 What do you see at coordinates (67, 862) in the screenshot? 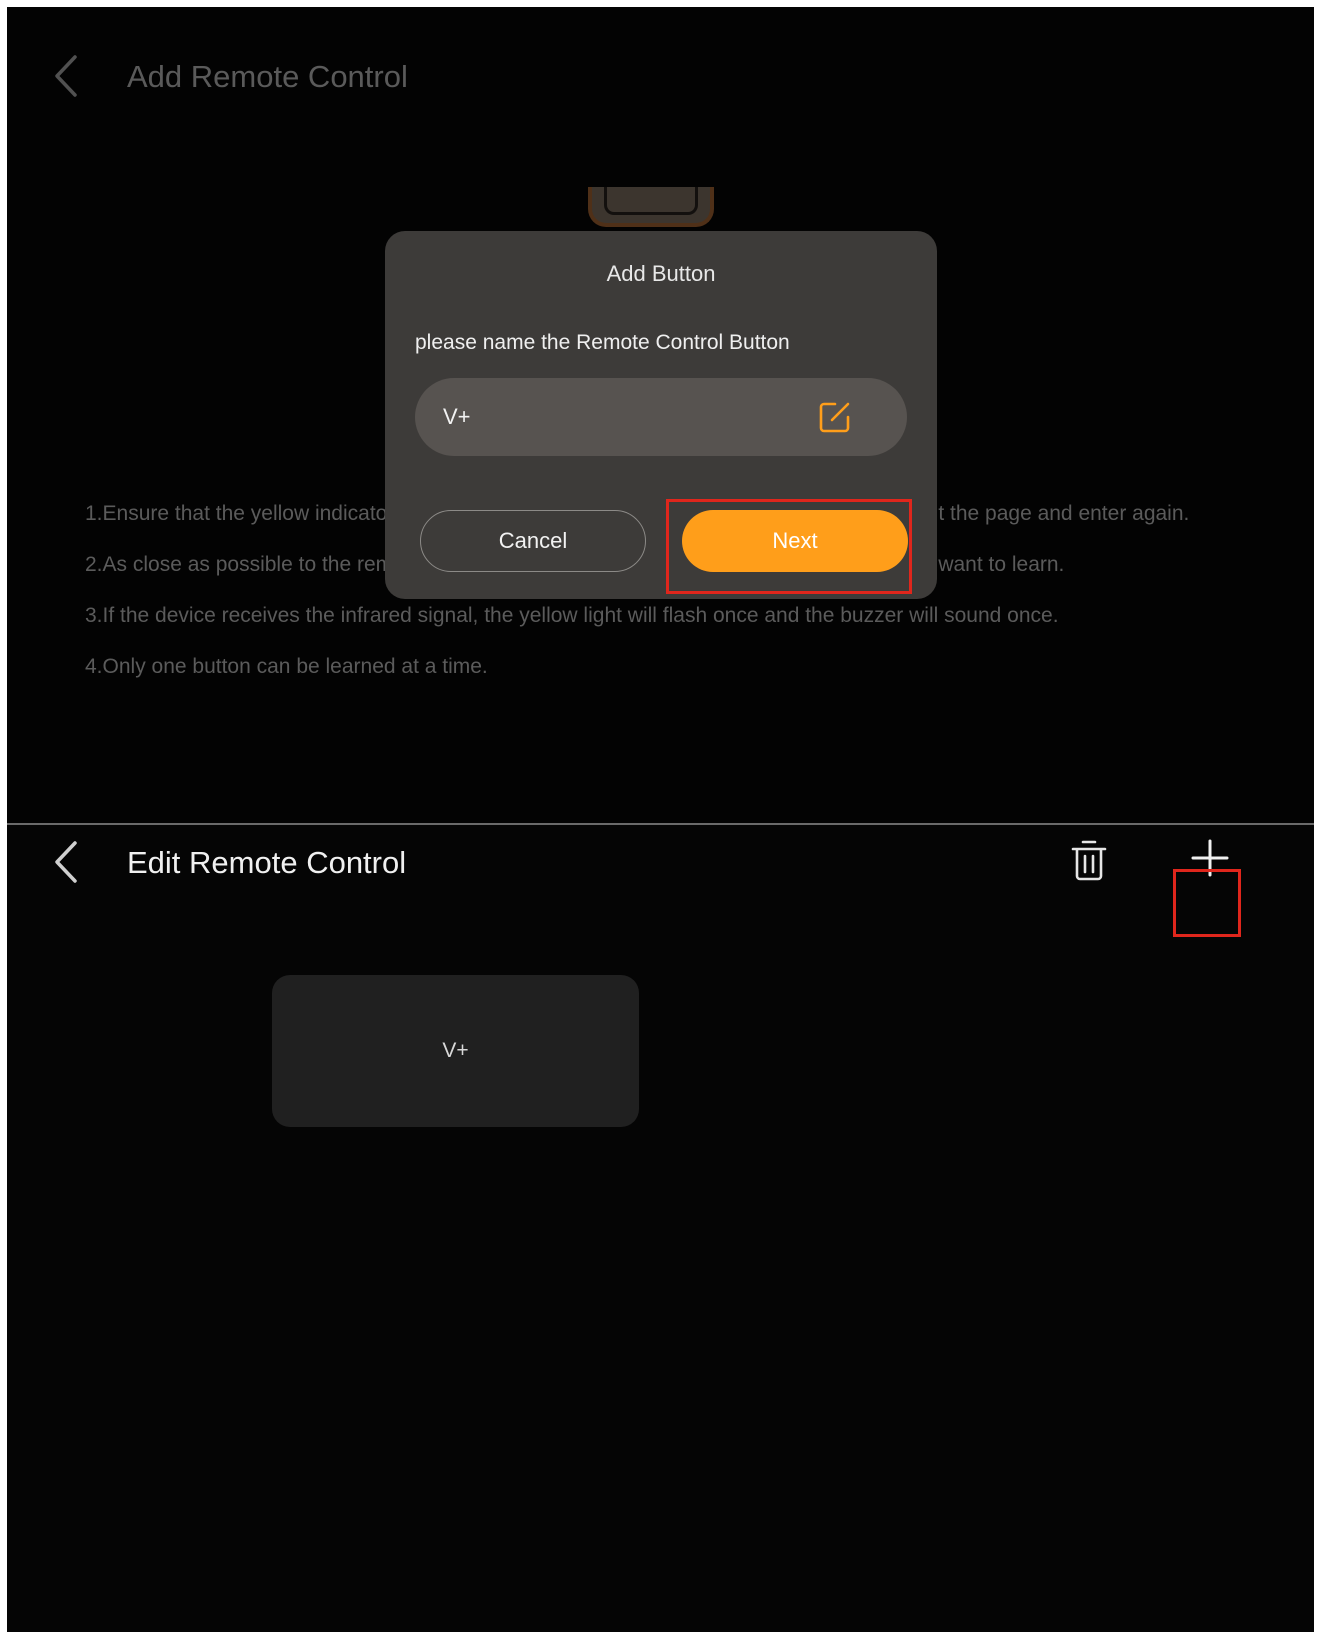
I see `back-chevron-icon` at bounding box center [67, 862].